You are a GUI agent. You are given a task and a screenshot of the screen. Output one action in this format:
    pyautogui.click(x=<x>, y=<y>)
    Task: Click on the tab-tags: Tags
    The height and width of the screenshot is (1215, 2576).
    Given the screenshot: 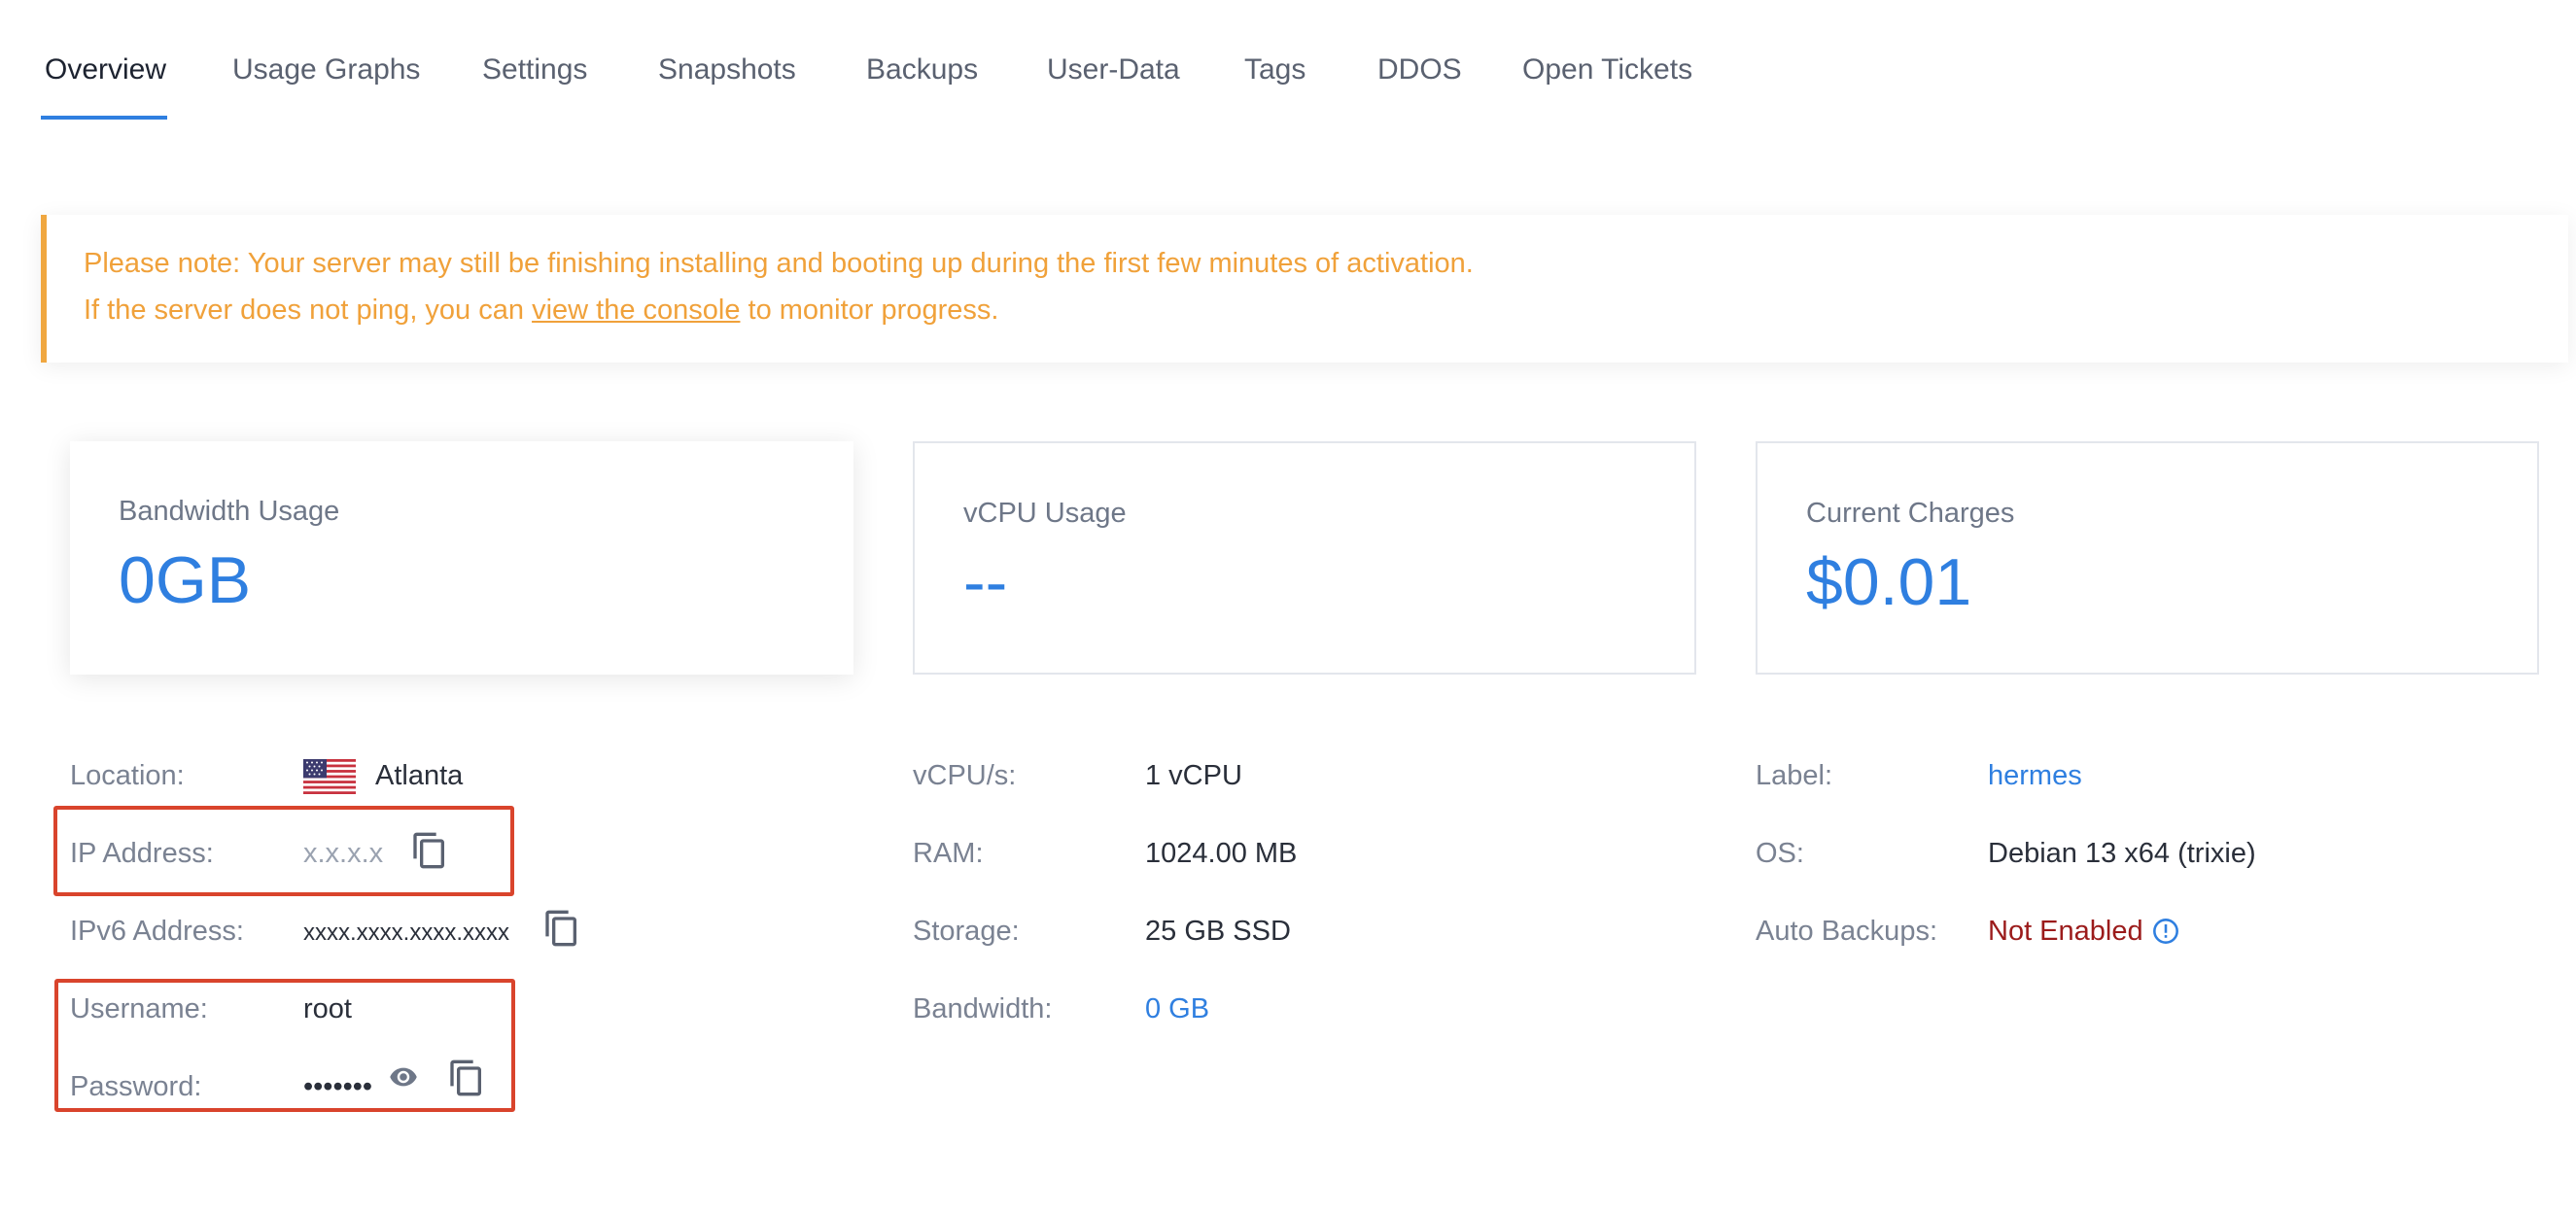 What is the action you would take?
    pyautogui.click(x=1274, y=70)
    